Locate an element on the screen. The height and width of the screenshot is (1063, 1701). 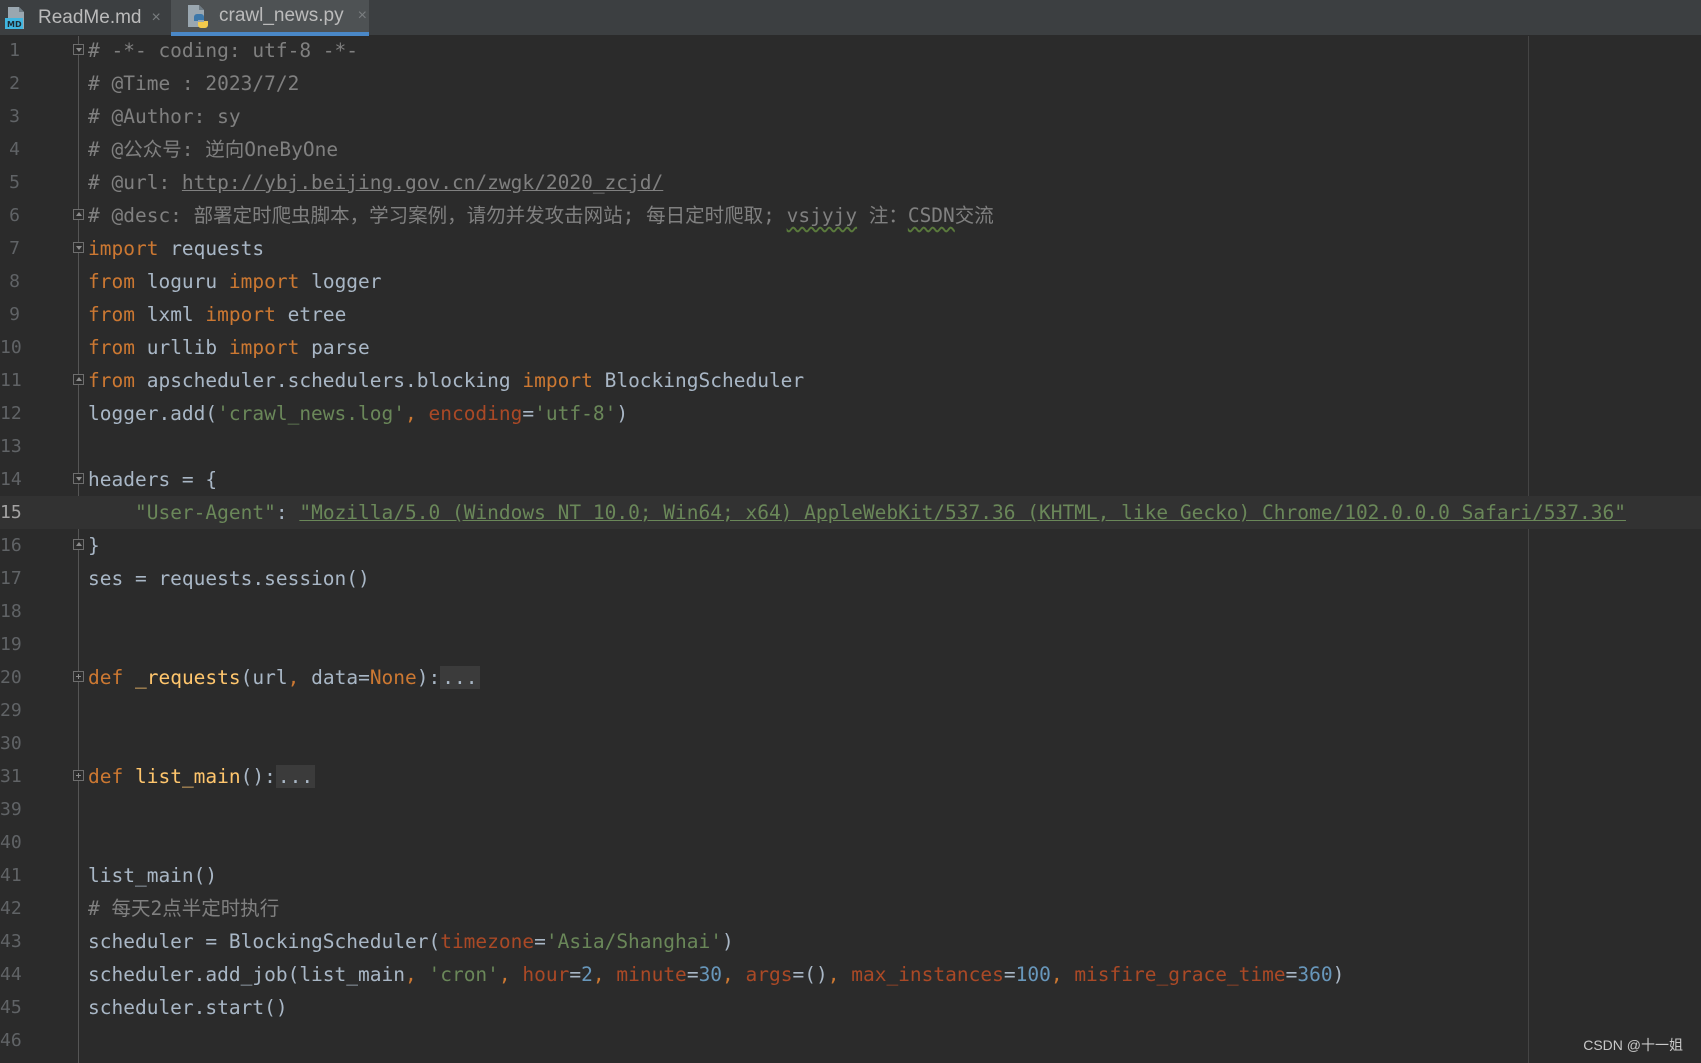
line-number: 19 is located at coordinates (11, 644).